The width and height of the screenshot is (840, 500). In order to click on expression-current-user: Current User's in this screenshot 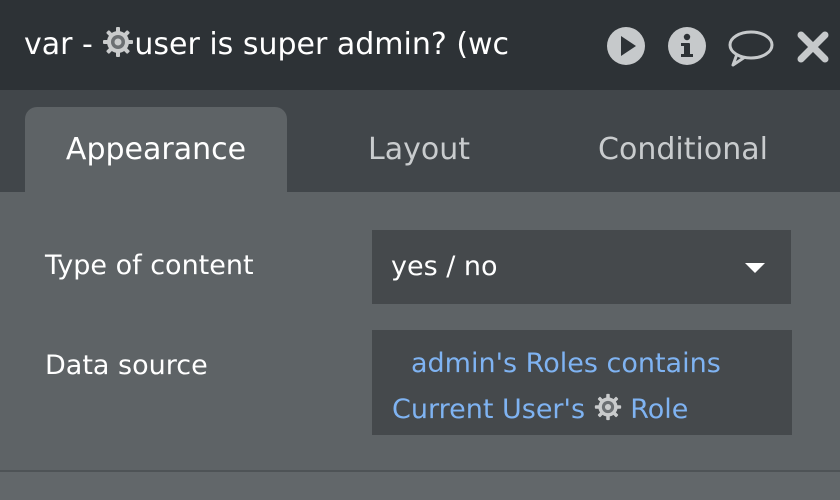, I will do `click(493, 409)`.